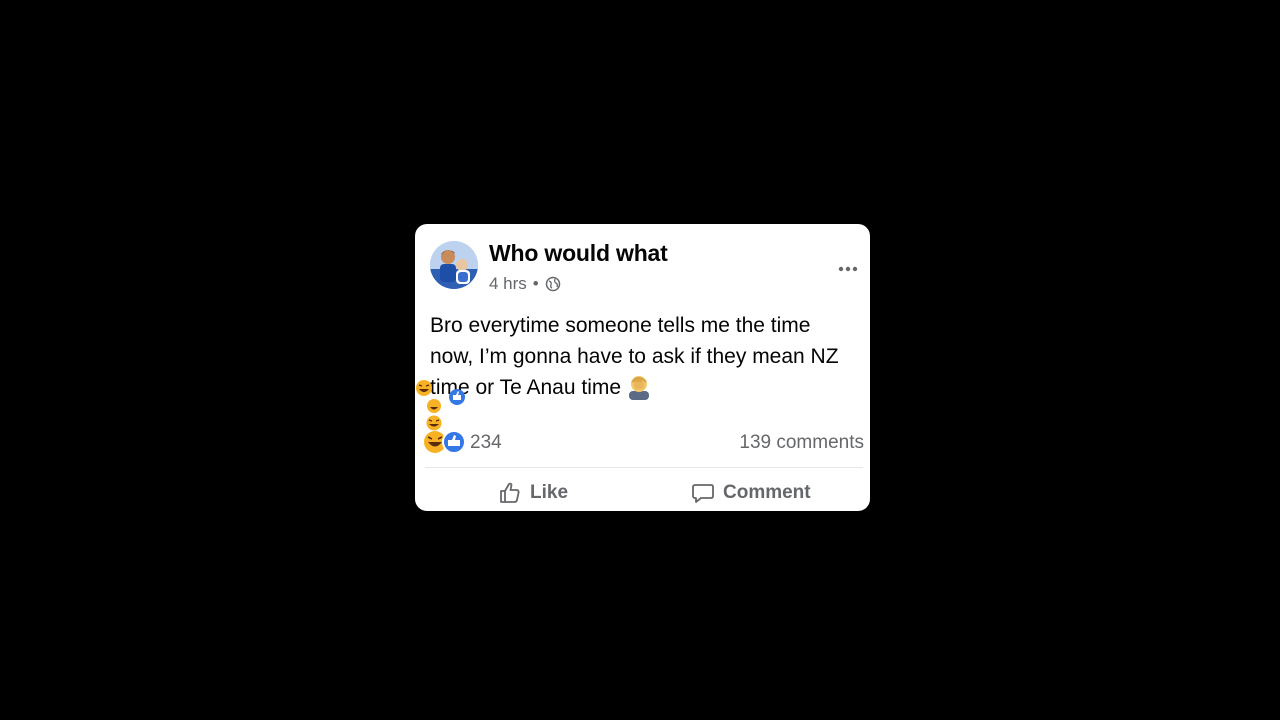  I want to click on more-options-icon, so click(848, 266).